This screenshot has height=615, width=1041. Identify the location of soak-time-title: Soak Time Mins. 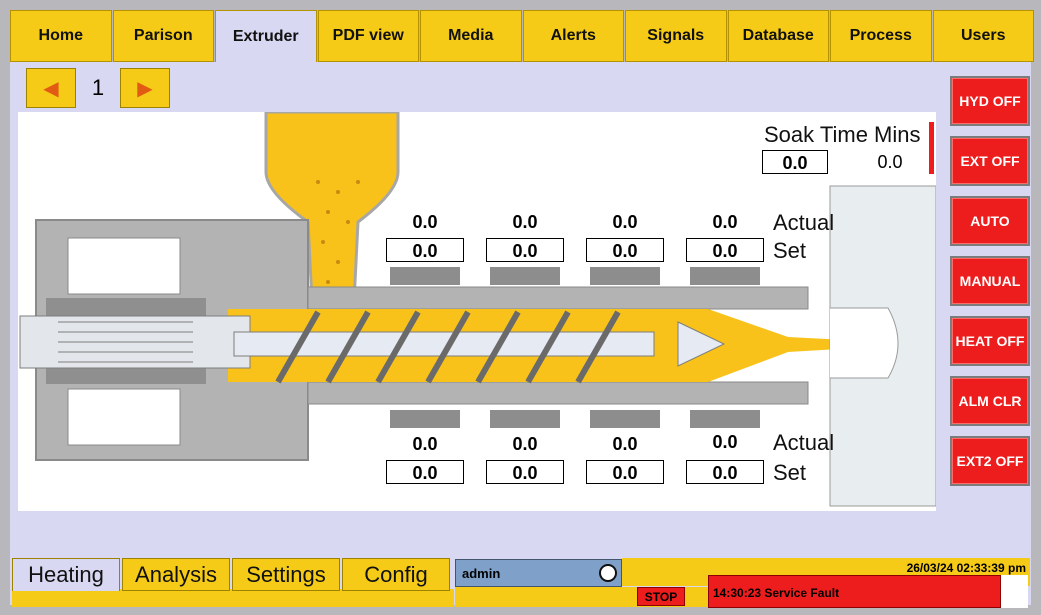
(842, 134).